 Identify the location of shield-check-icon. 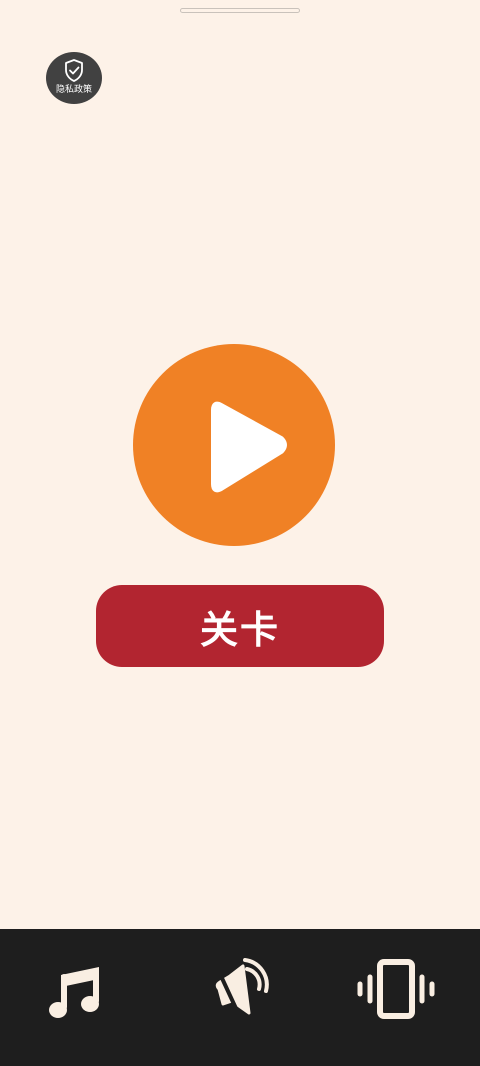
(74, 71).